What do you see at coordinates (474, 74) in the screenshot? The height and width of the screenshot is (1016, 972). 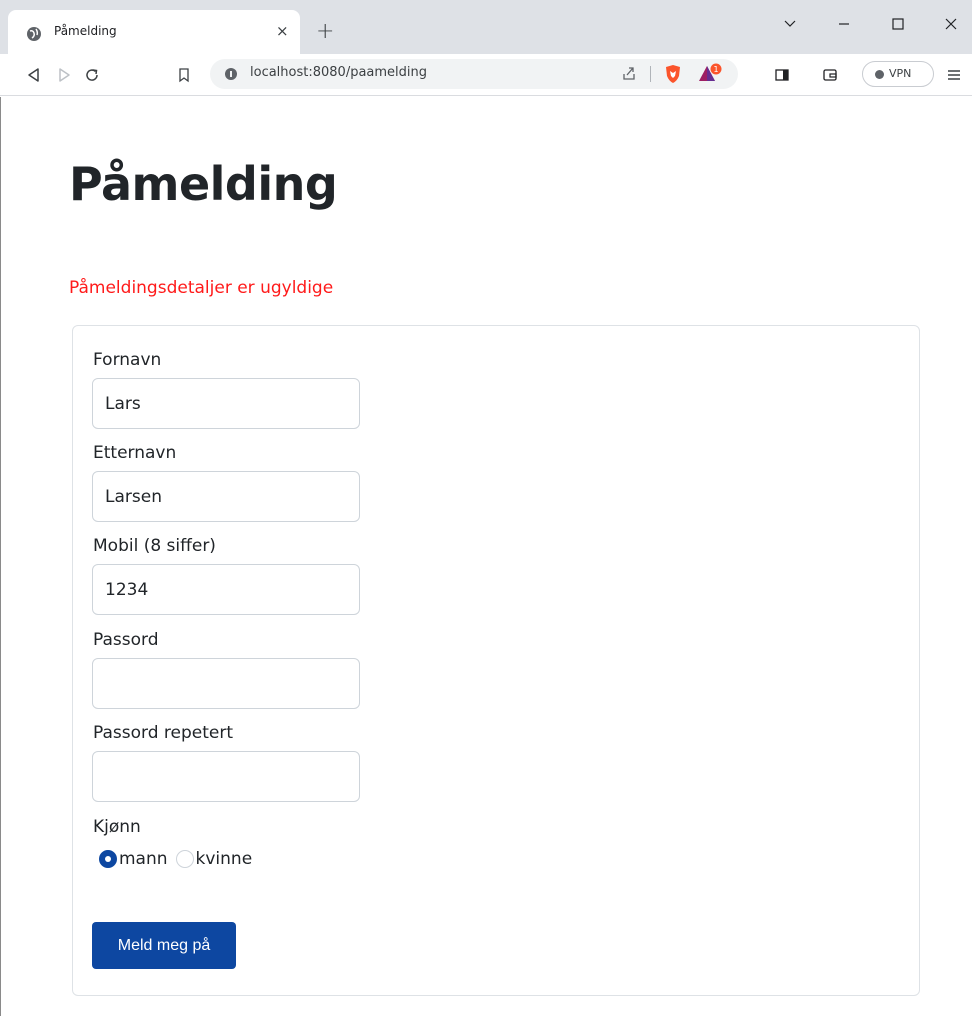 I see `address-bar: localhost:8080/paamelding 1` at bounding box center [474, 74].